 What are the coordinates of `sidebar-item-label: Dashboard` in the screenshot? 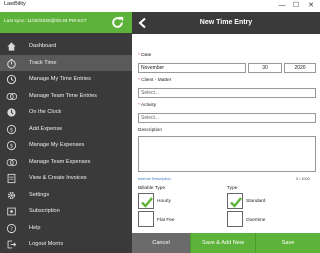 It's located at (43, 46).